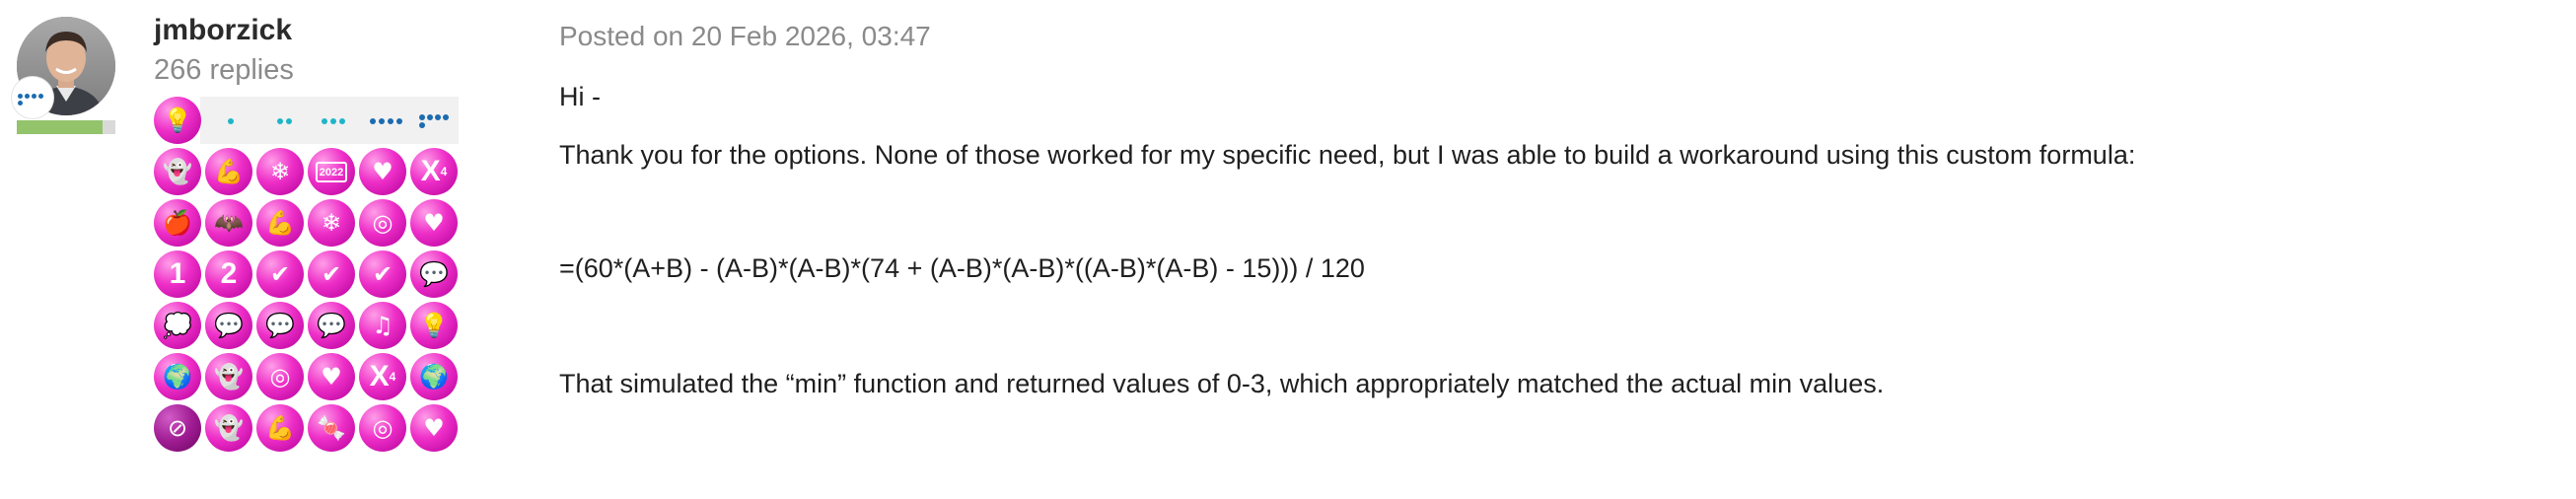 This screenshot has height=499, width=2576. I want to click on rank-progress-fill, so click(60, 127).